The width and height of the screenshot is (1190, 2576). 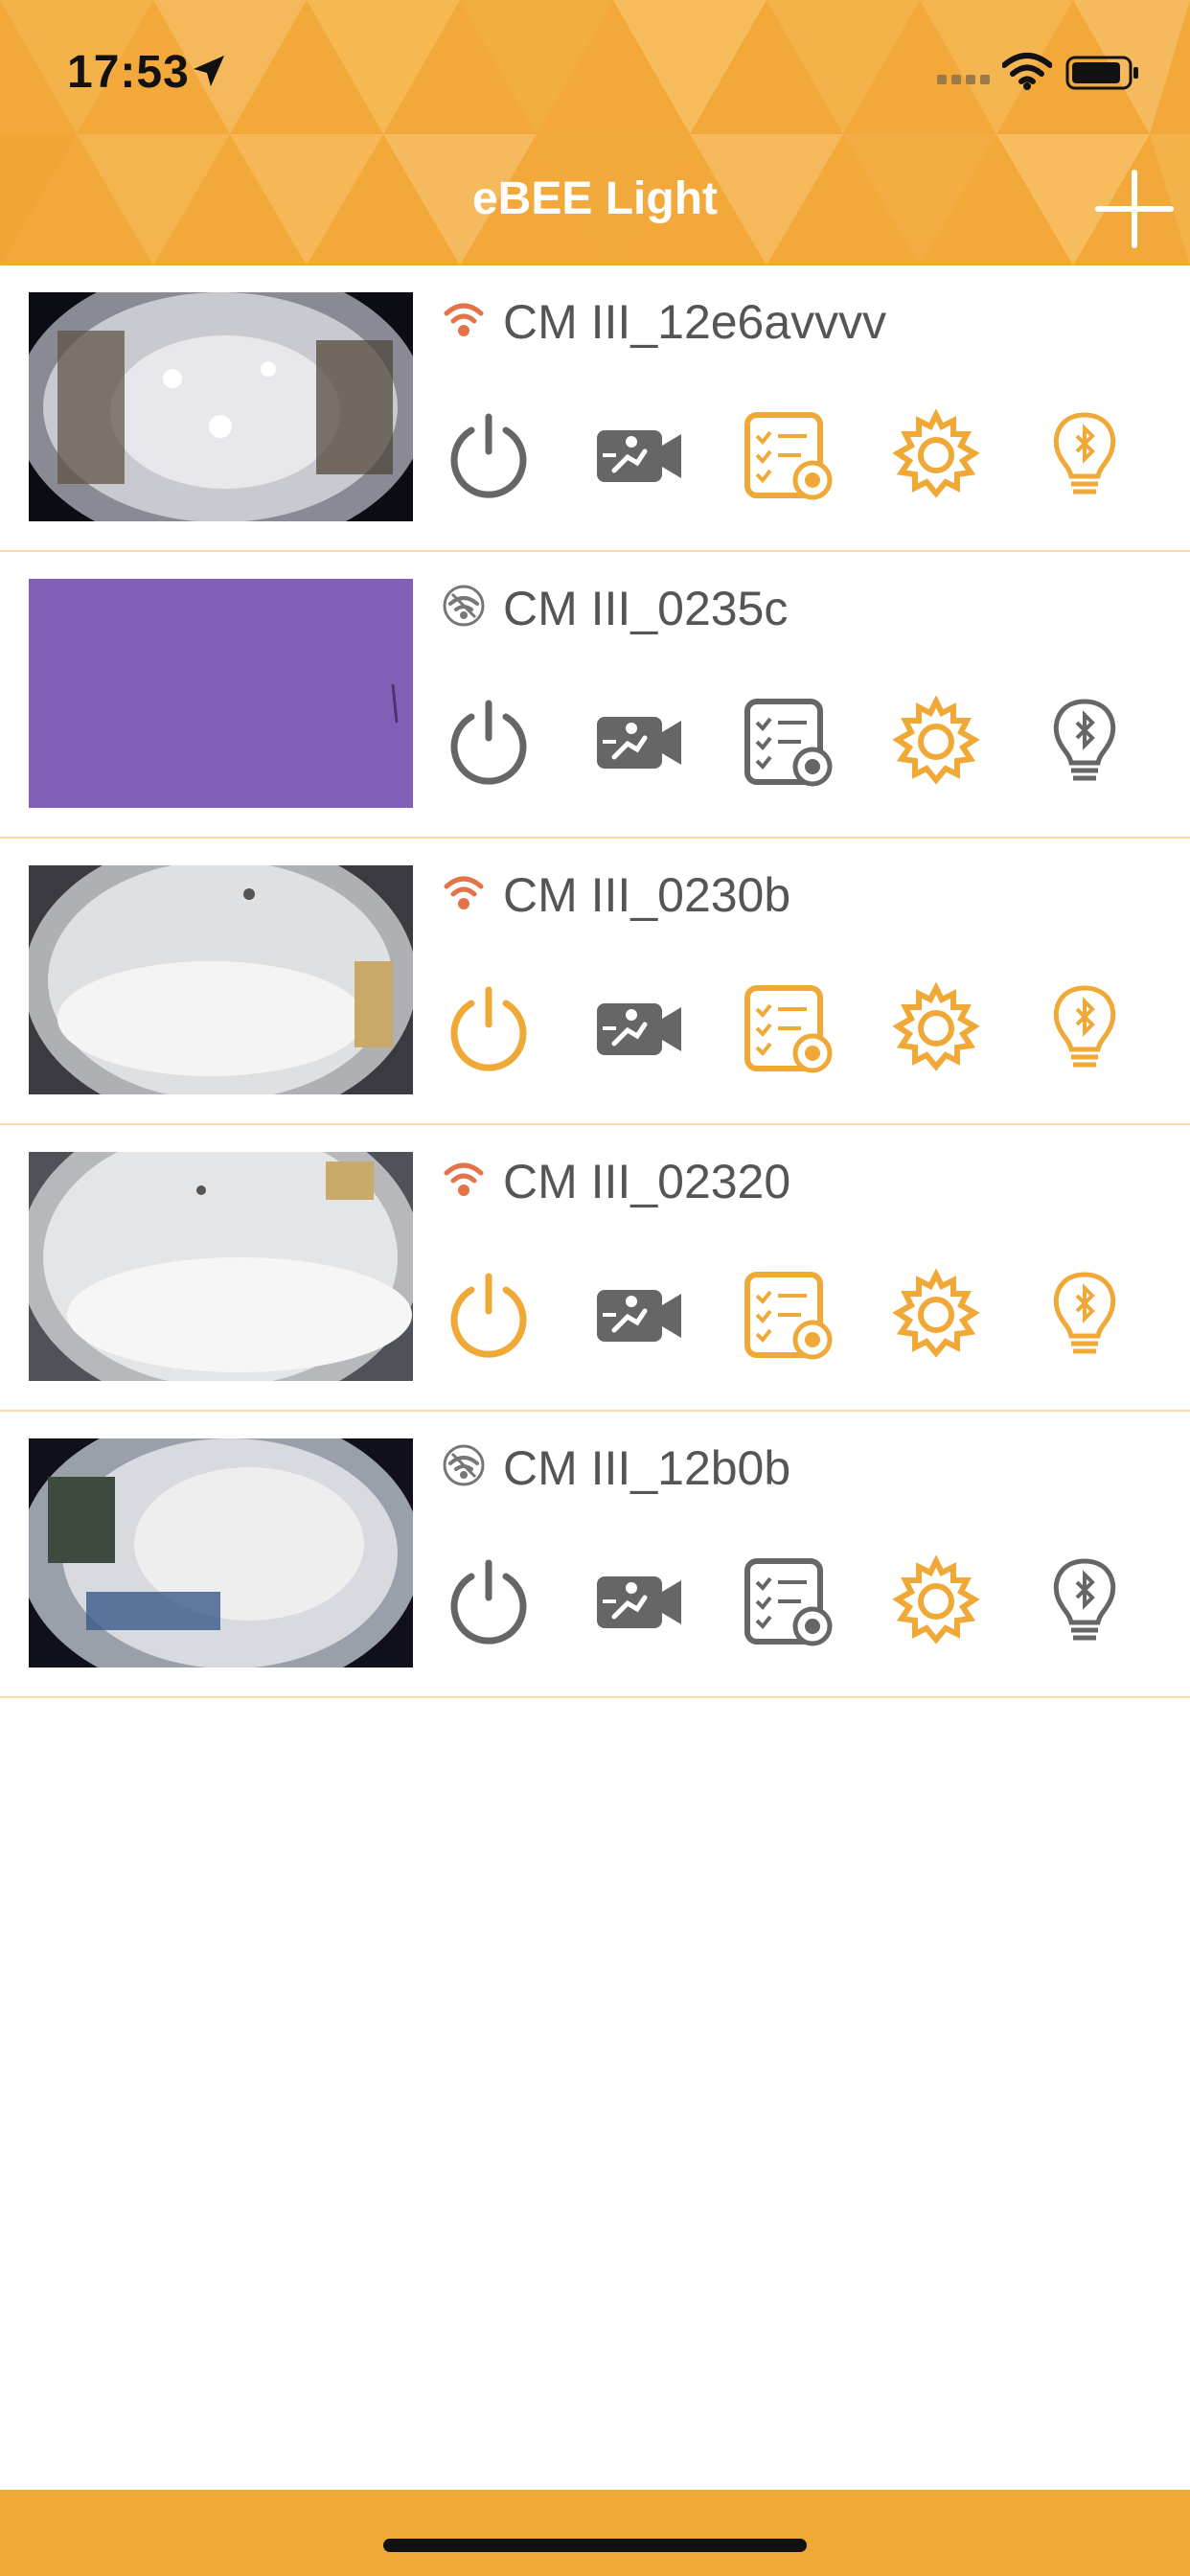 I want to click on bottom-bar, so click(x=595, y=2533).